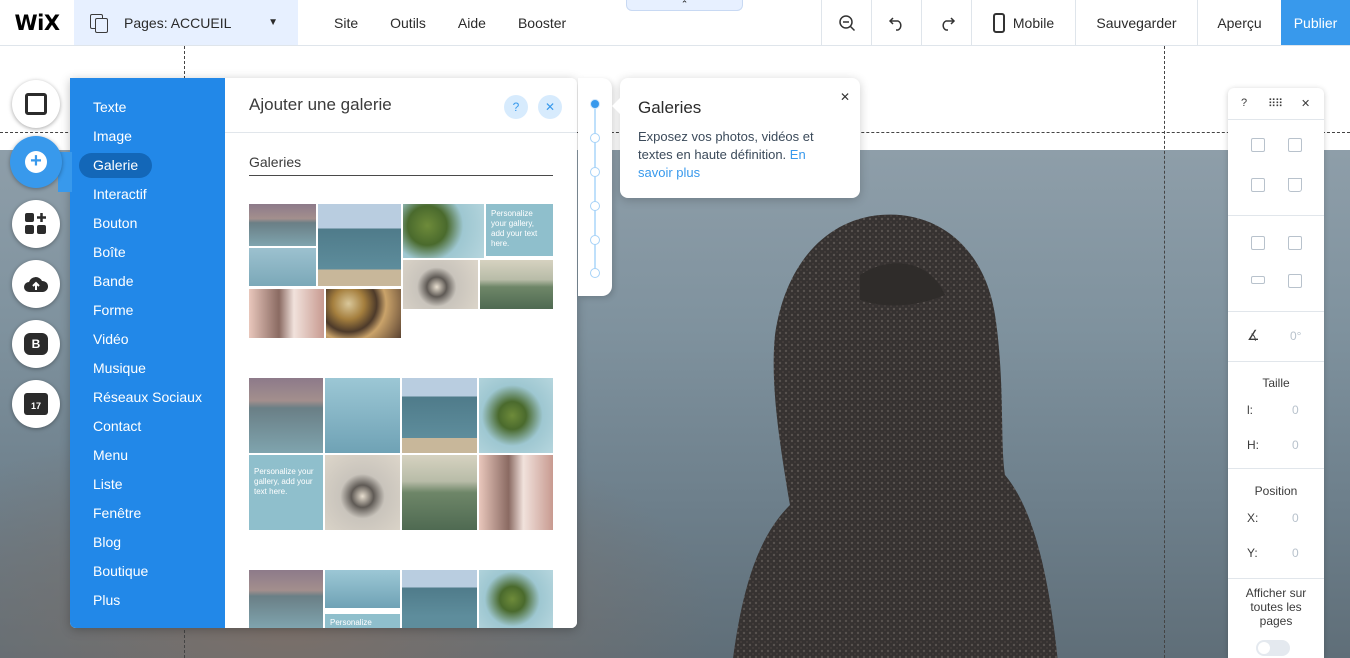 The image size is (1350, 658). I want to click on category-menu: Menu, so click(147, 455).